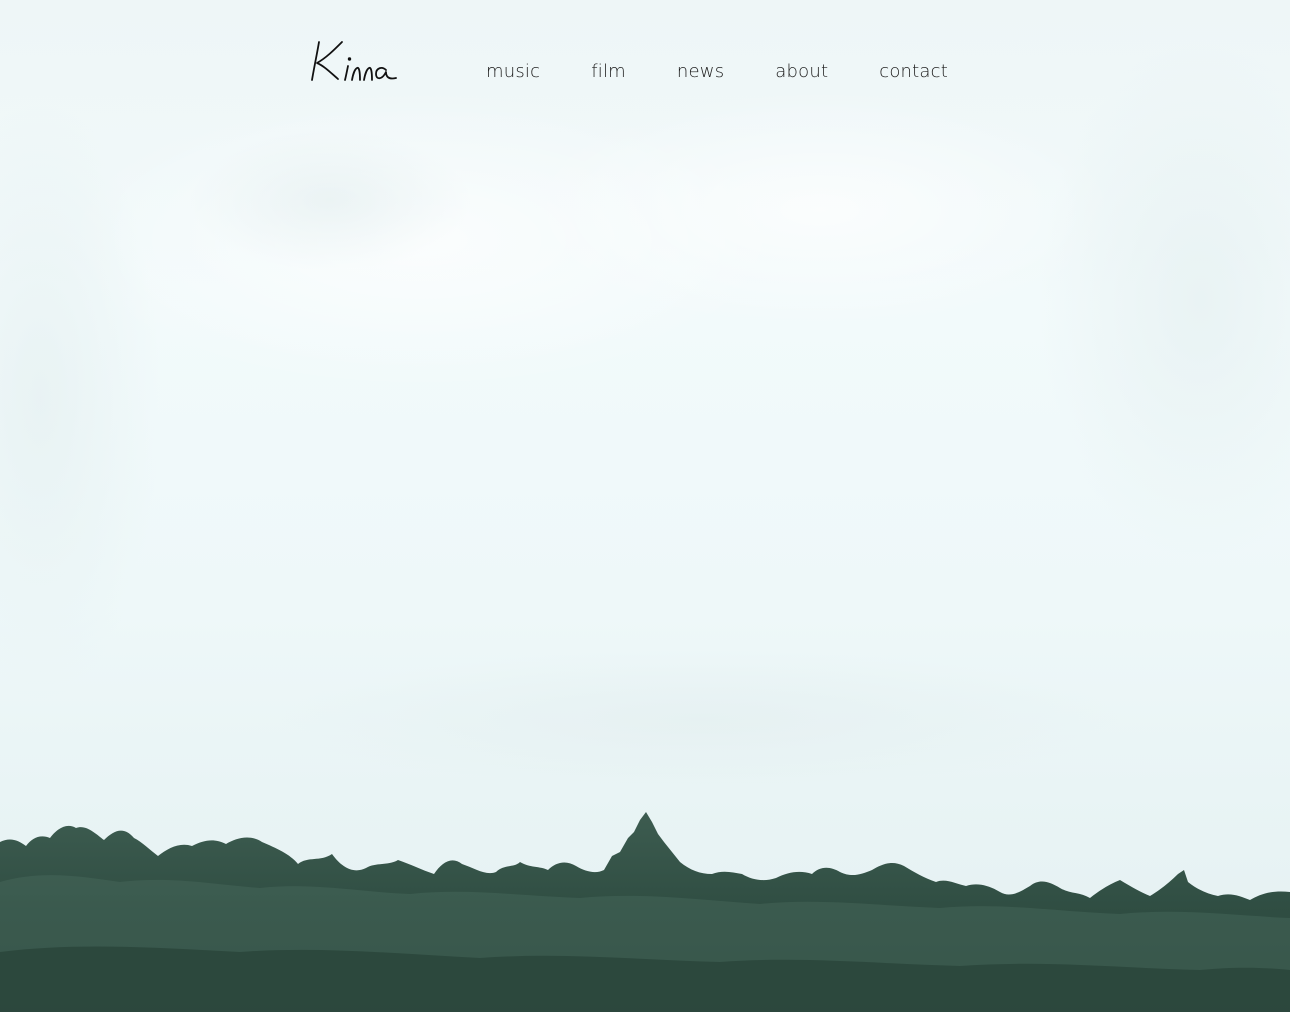  I want to click on logo-link, so click(356, 62).